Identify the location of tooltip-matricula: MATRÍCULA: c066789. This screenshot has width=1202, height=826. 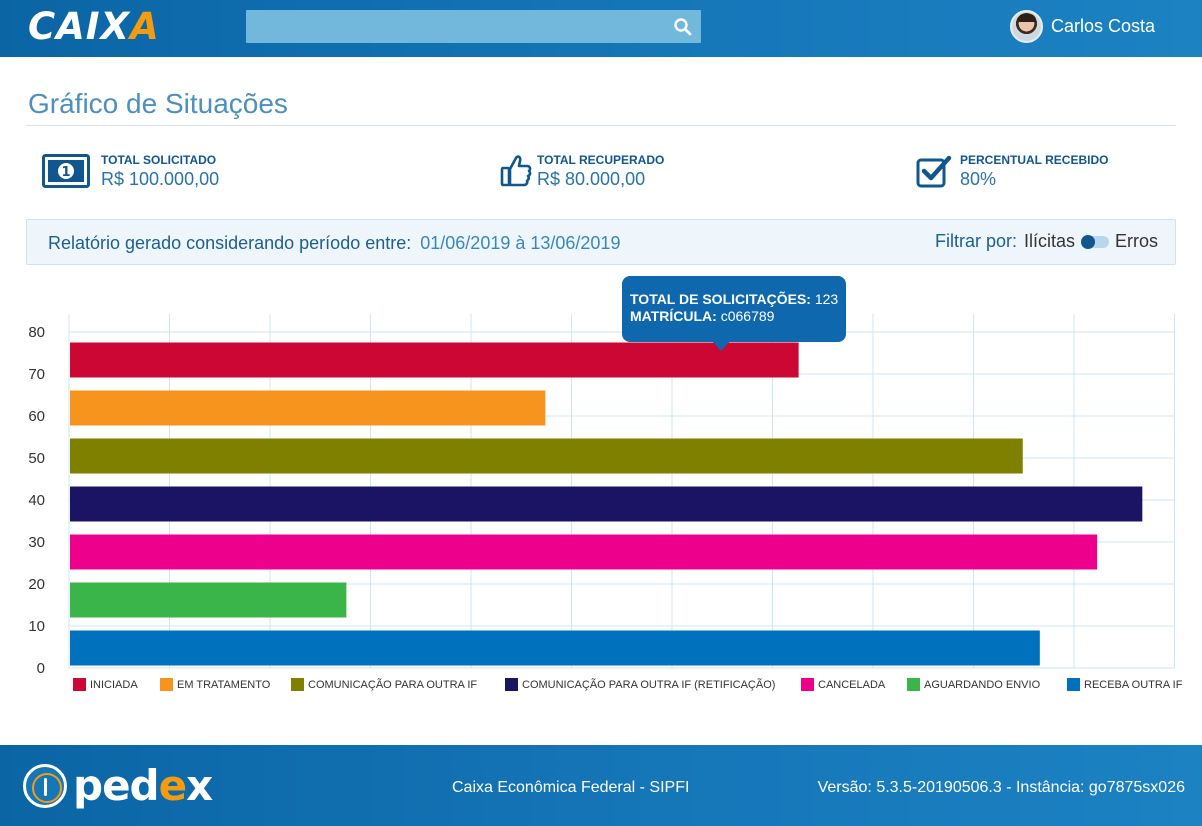
(738, 316).